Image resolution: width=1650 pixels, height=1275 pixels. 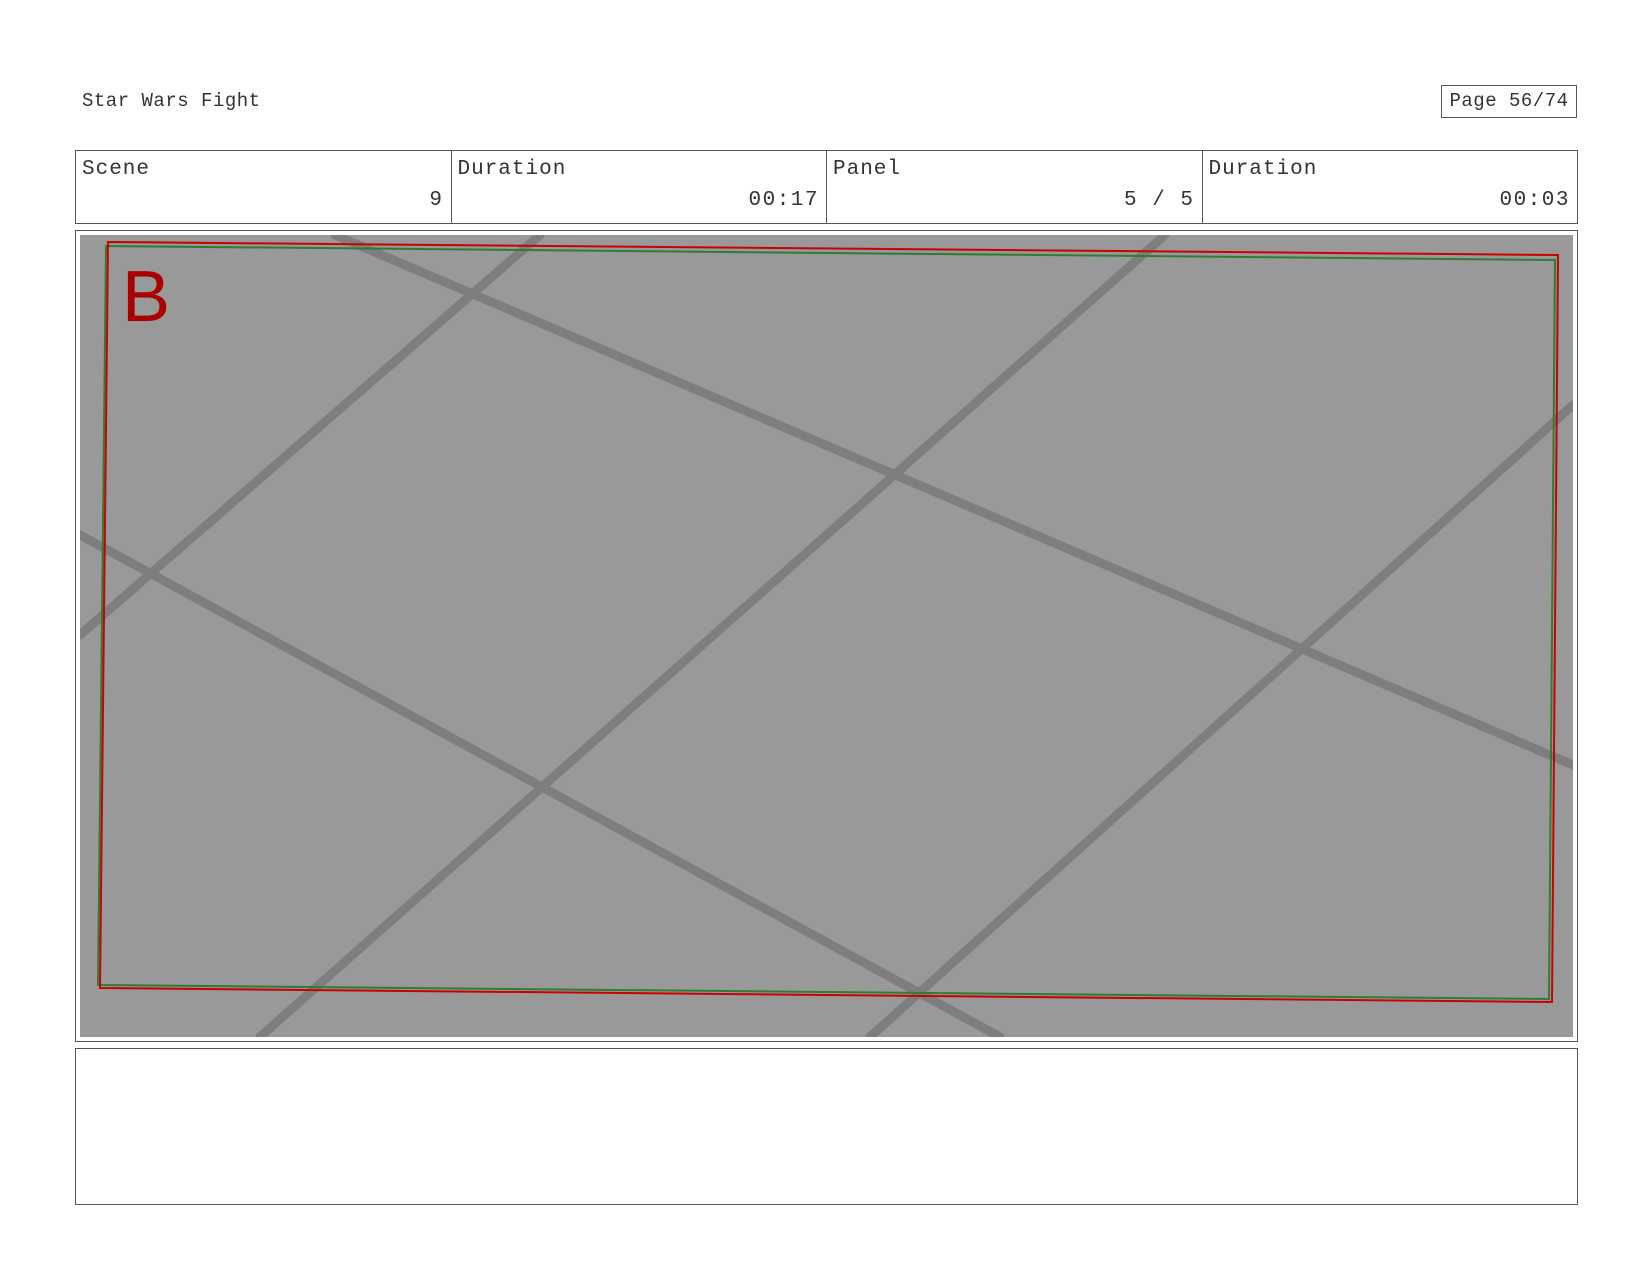 What do you see at coordinates (1159, 200) in the screenshot?
I see `panel-value: 5 / 5` at bounding box center [1159, 200].